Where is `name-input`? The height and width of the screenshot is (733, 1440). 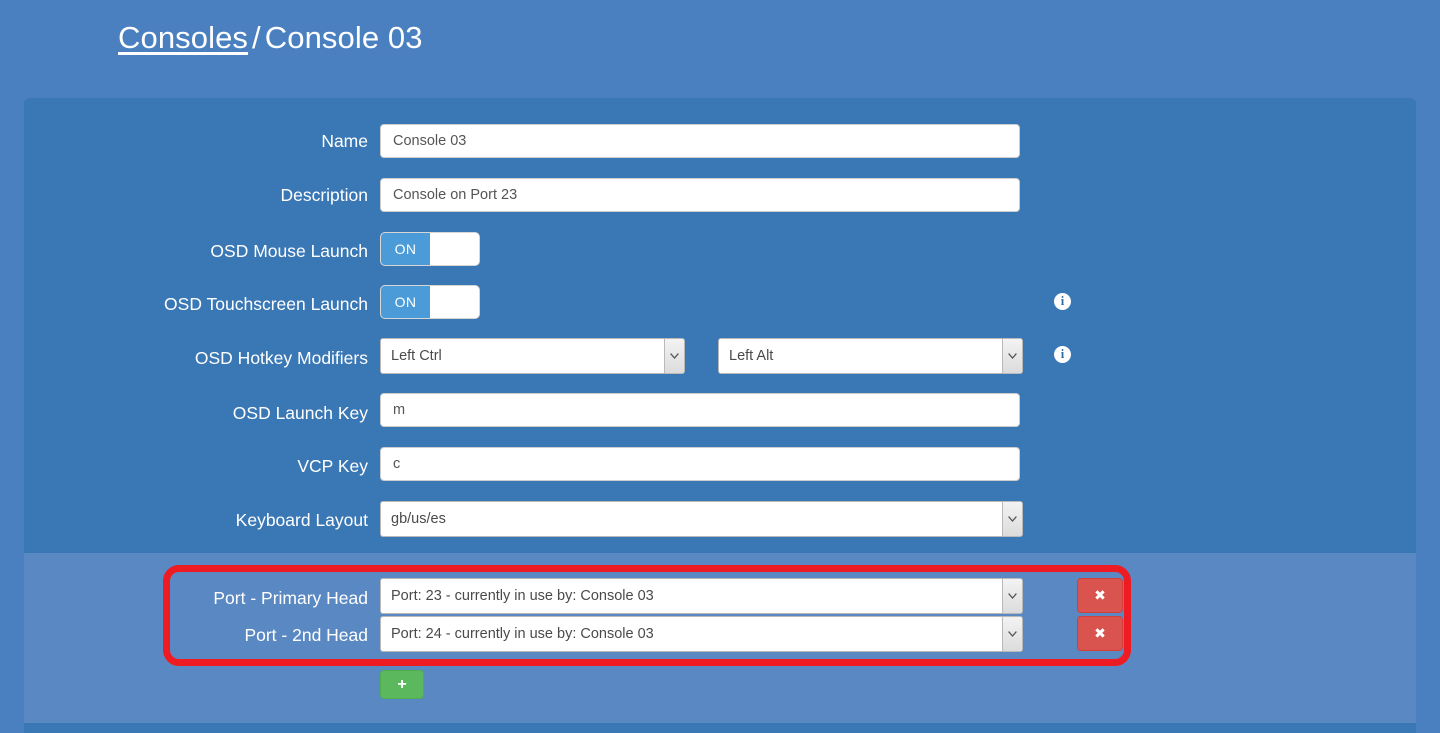 name-input is located at coordinates (700, 141).